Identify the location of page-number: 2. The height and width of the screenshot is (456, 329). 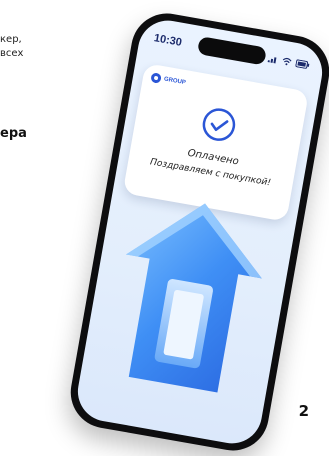
(303, 411).